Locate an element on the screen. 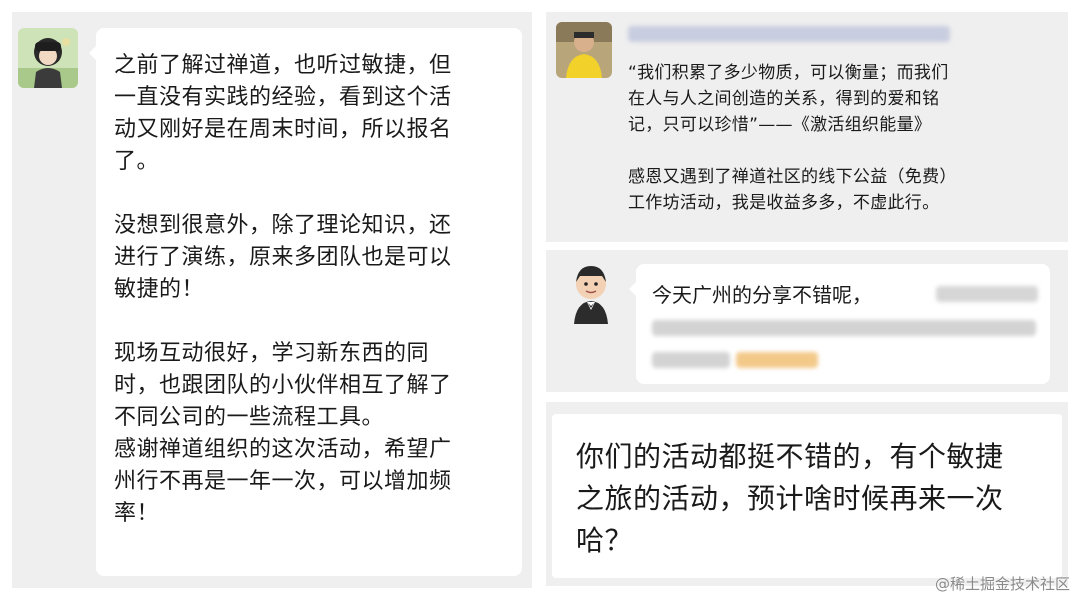  avatar-cartoon-man-icon is located at coordinates (591, 291).